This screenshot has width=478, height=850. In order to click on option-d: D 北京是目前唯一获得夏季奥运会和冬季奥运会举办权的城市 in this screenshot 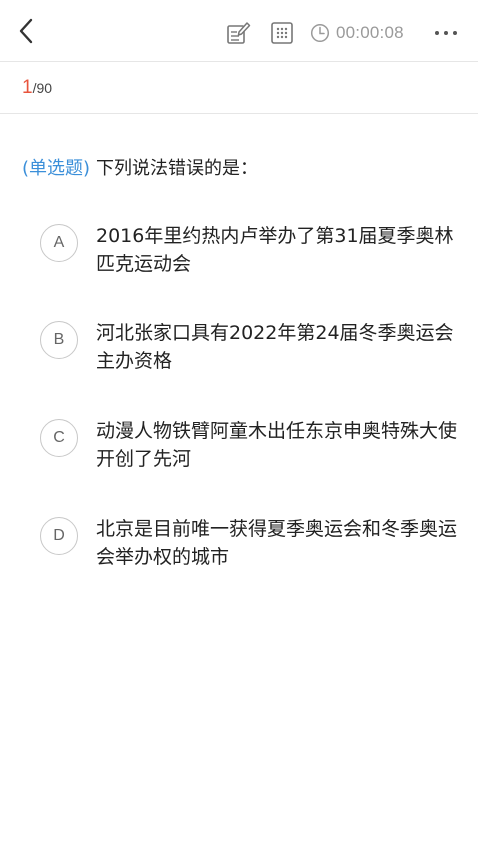, I will do `click(250, 555)`.